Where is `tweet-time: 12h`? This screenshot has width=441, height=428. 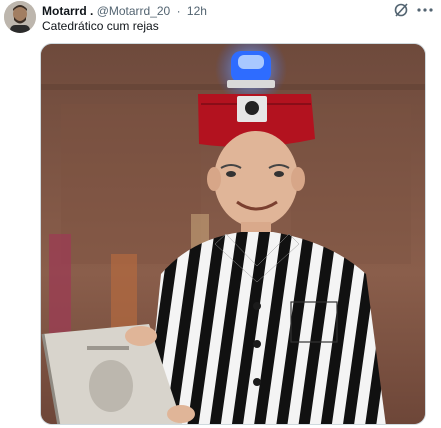
tweet-time: 12h is located at coordinates (197, 11).